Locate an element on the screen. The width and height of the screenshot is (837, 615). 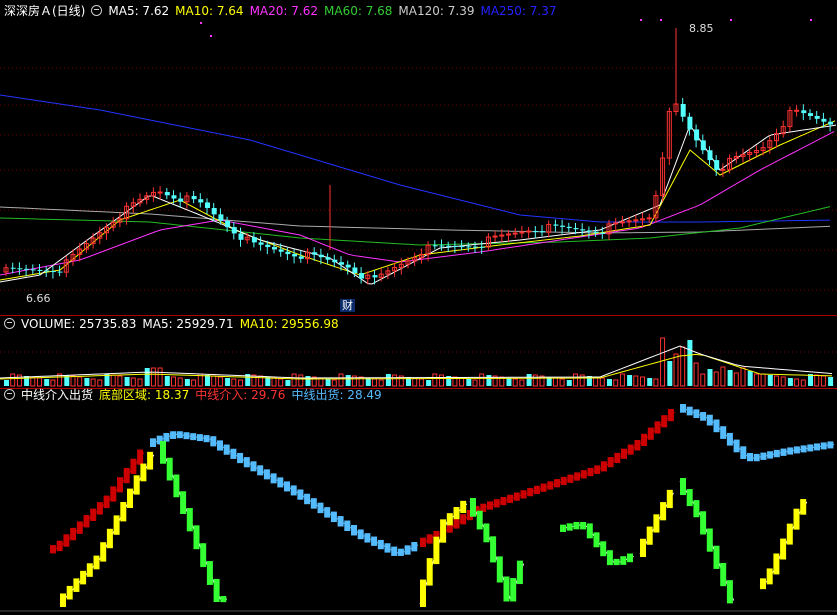
ma250-label: MA250: 7.37 is located at coordinates (518, 11).